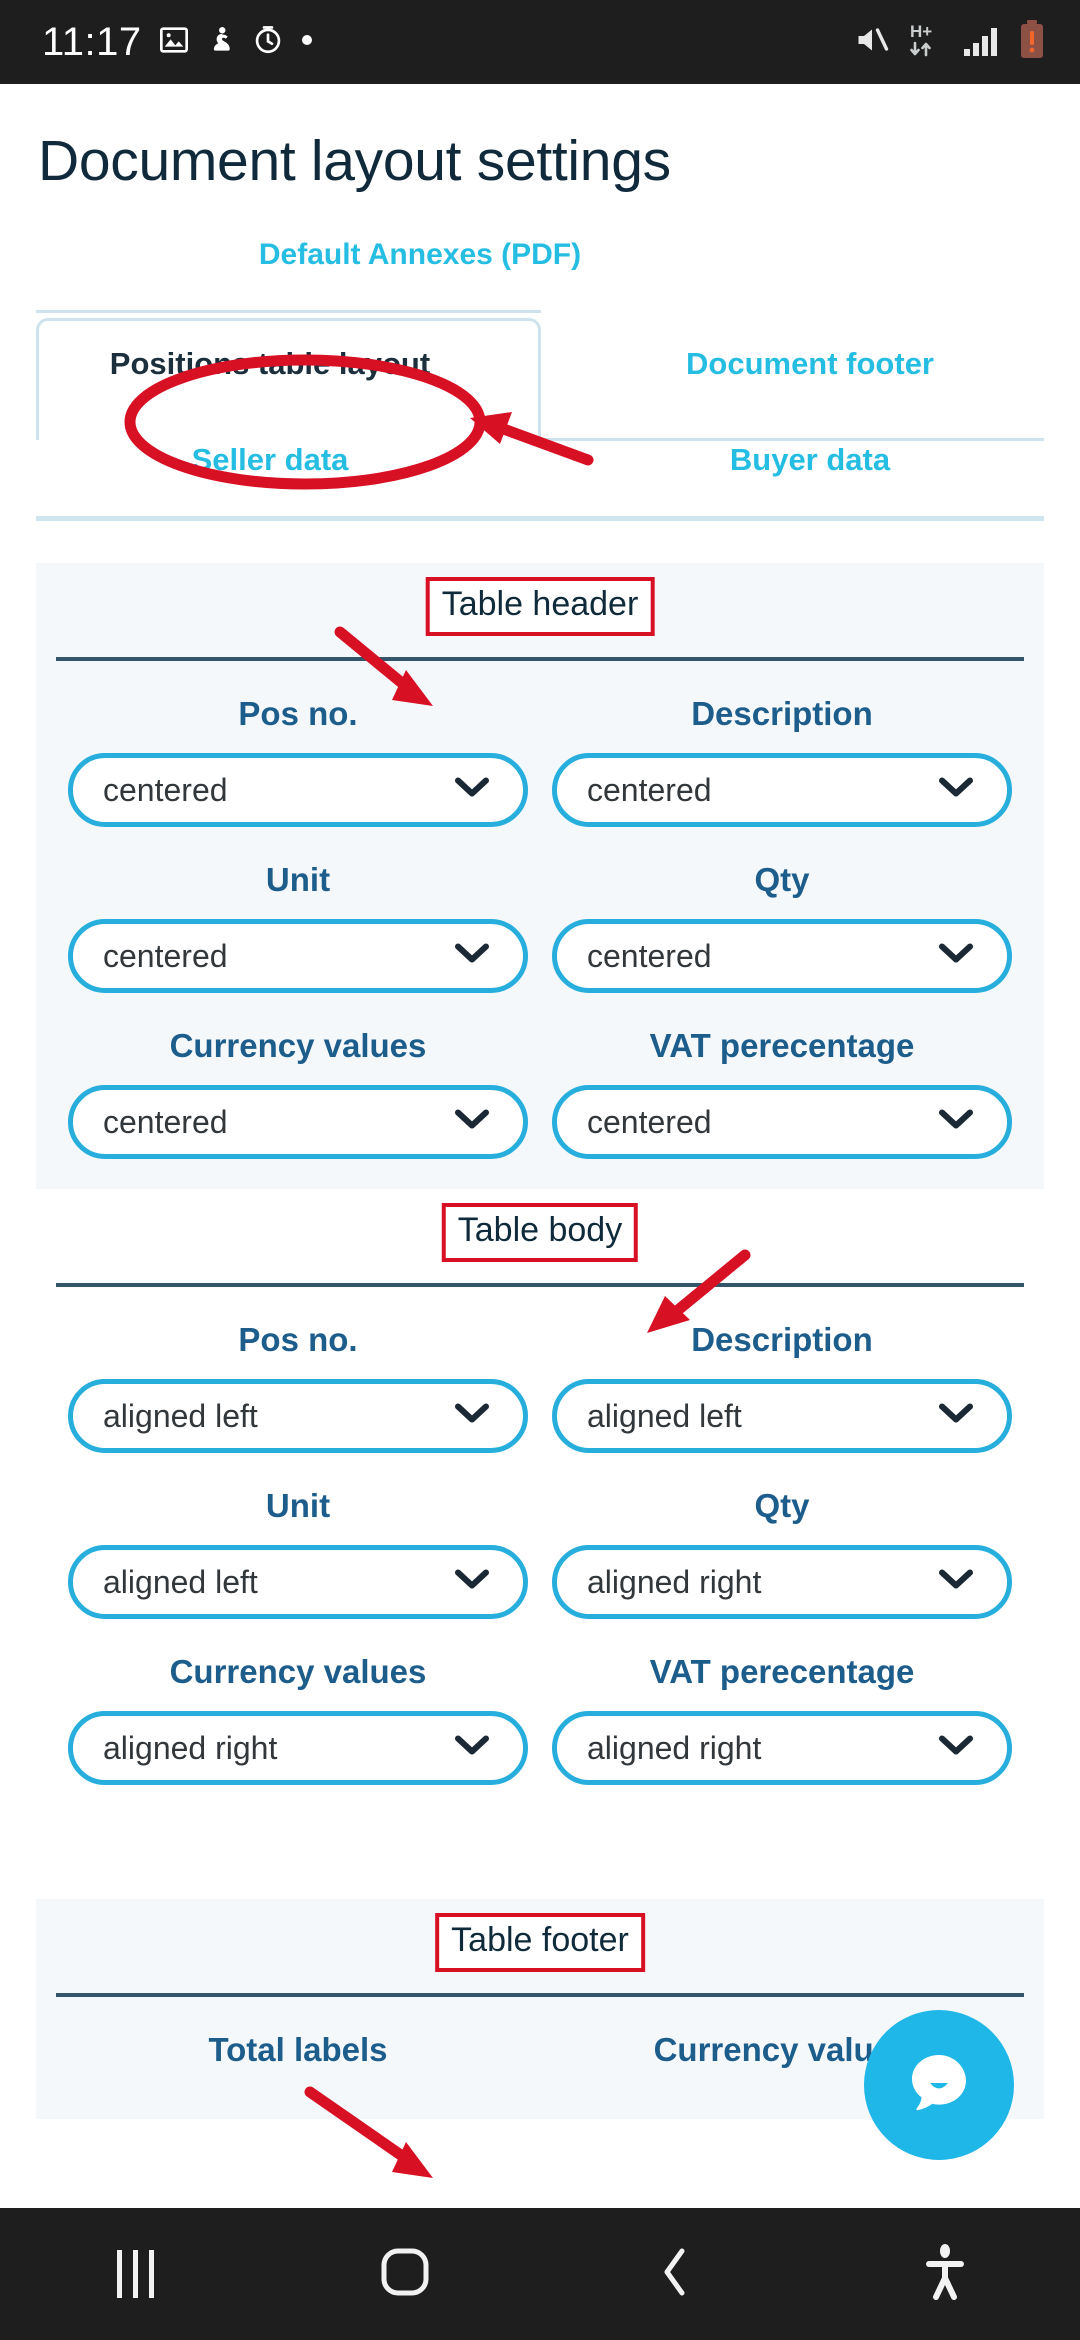  I want to click on field-header-vat-percentage-label: VAT perecentage, so click(782, 1045).